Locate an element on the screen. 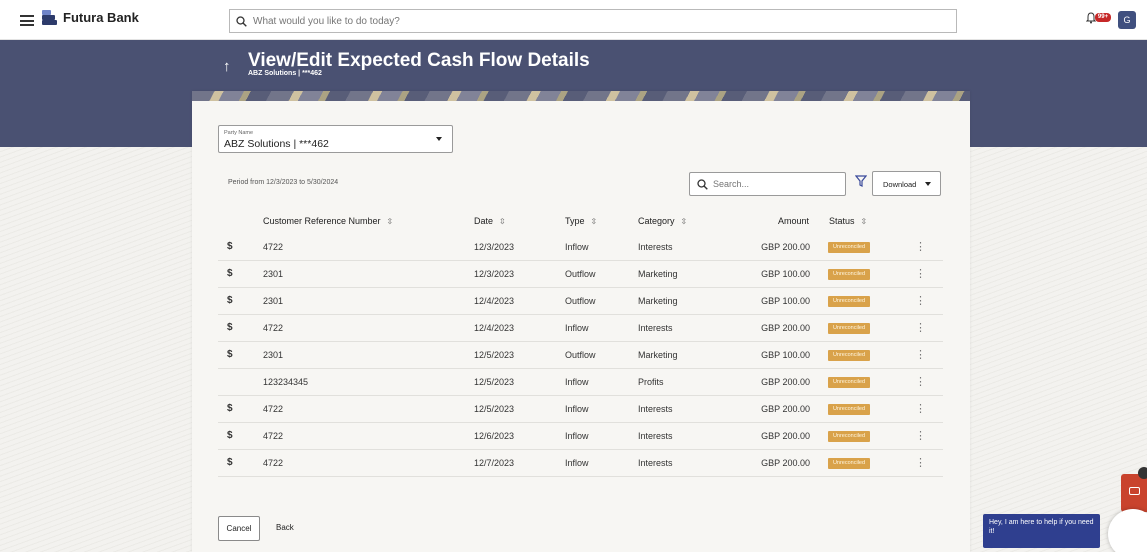  page-subtitle: ABZ Solutions | ***462 is located at coordinates (285, 73).